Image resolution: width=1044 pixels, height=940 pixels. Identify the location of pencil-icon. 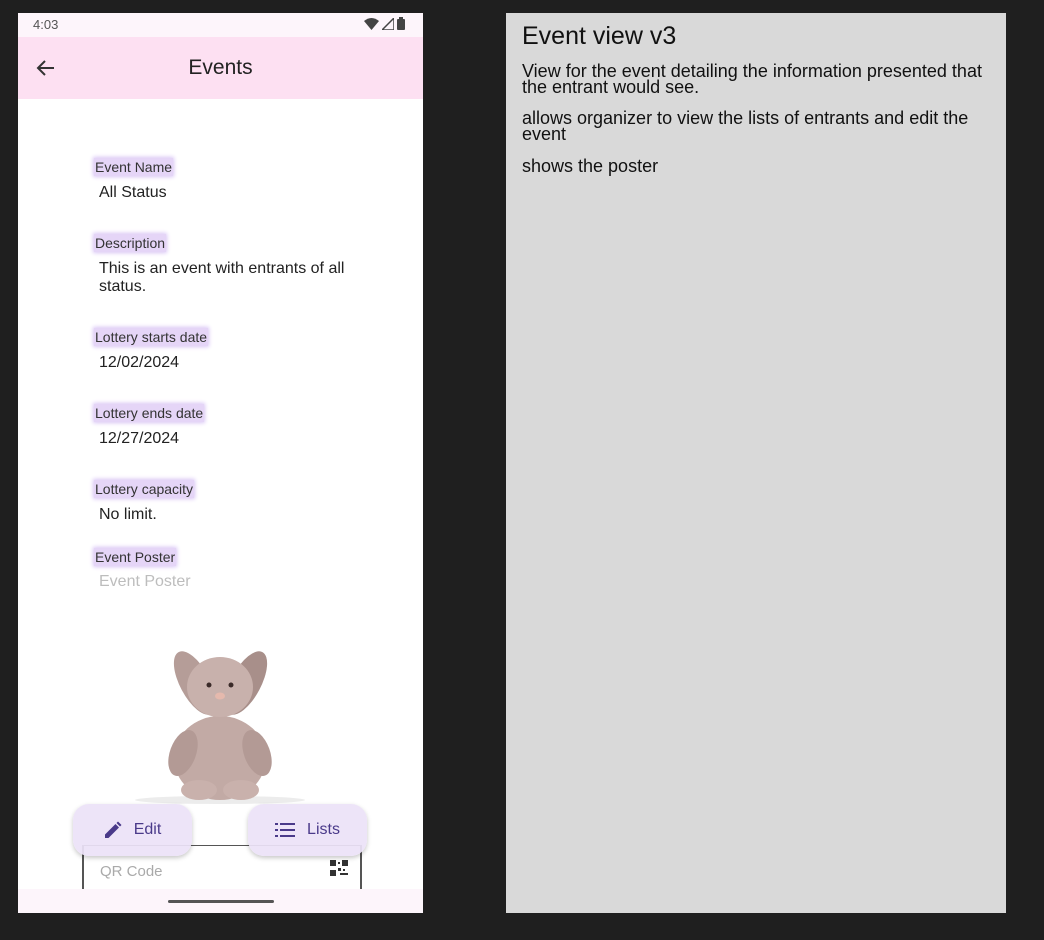
(113, 829).